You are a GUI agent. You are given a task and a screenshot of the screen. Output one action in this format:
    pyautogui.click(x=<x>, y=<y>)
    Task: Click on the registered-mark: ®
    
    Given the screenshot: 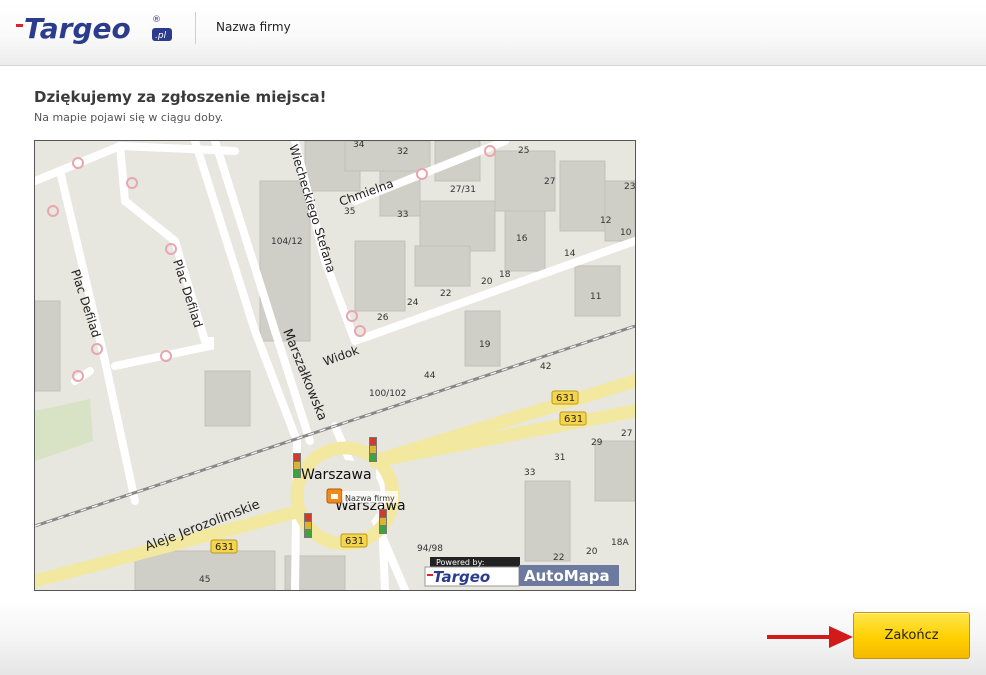 What is the action you would take?
    pyautogui.click(x=156, y=20)
    